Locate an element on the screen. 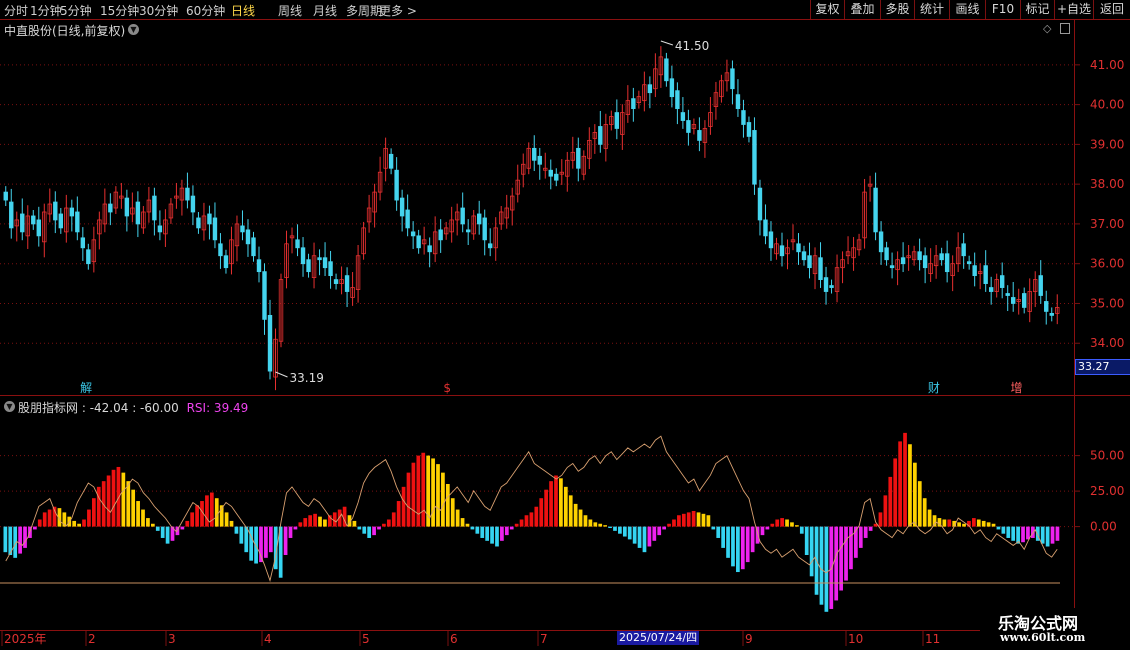 The height and width of the screenshot is (650, 1130). price-tick-label-5: 36.00 is located at coordinates (1107, 264).